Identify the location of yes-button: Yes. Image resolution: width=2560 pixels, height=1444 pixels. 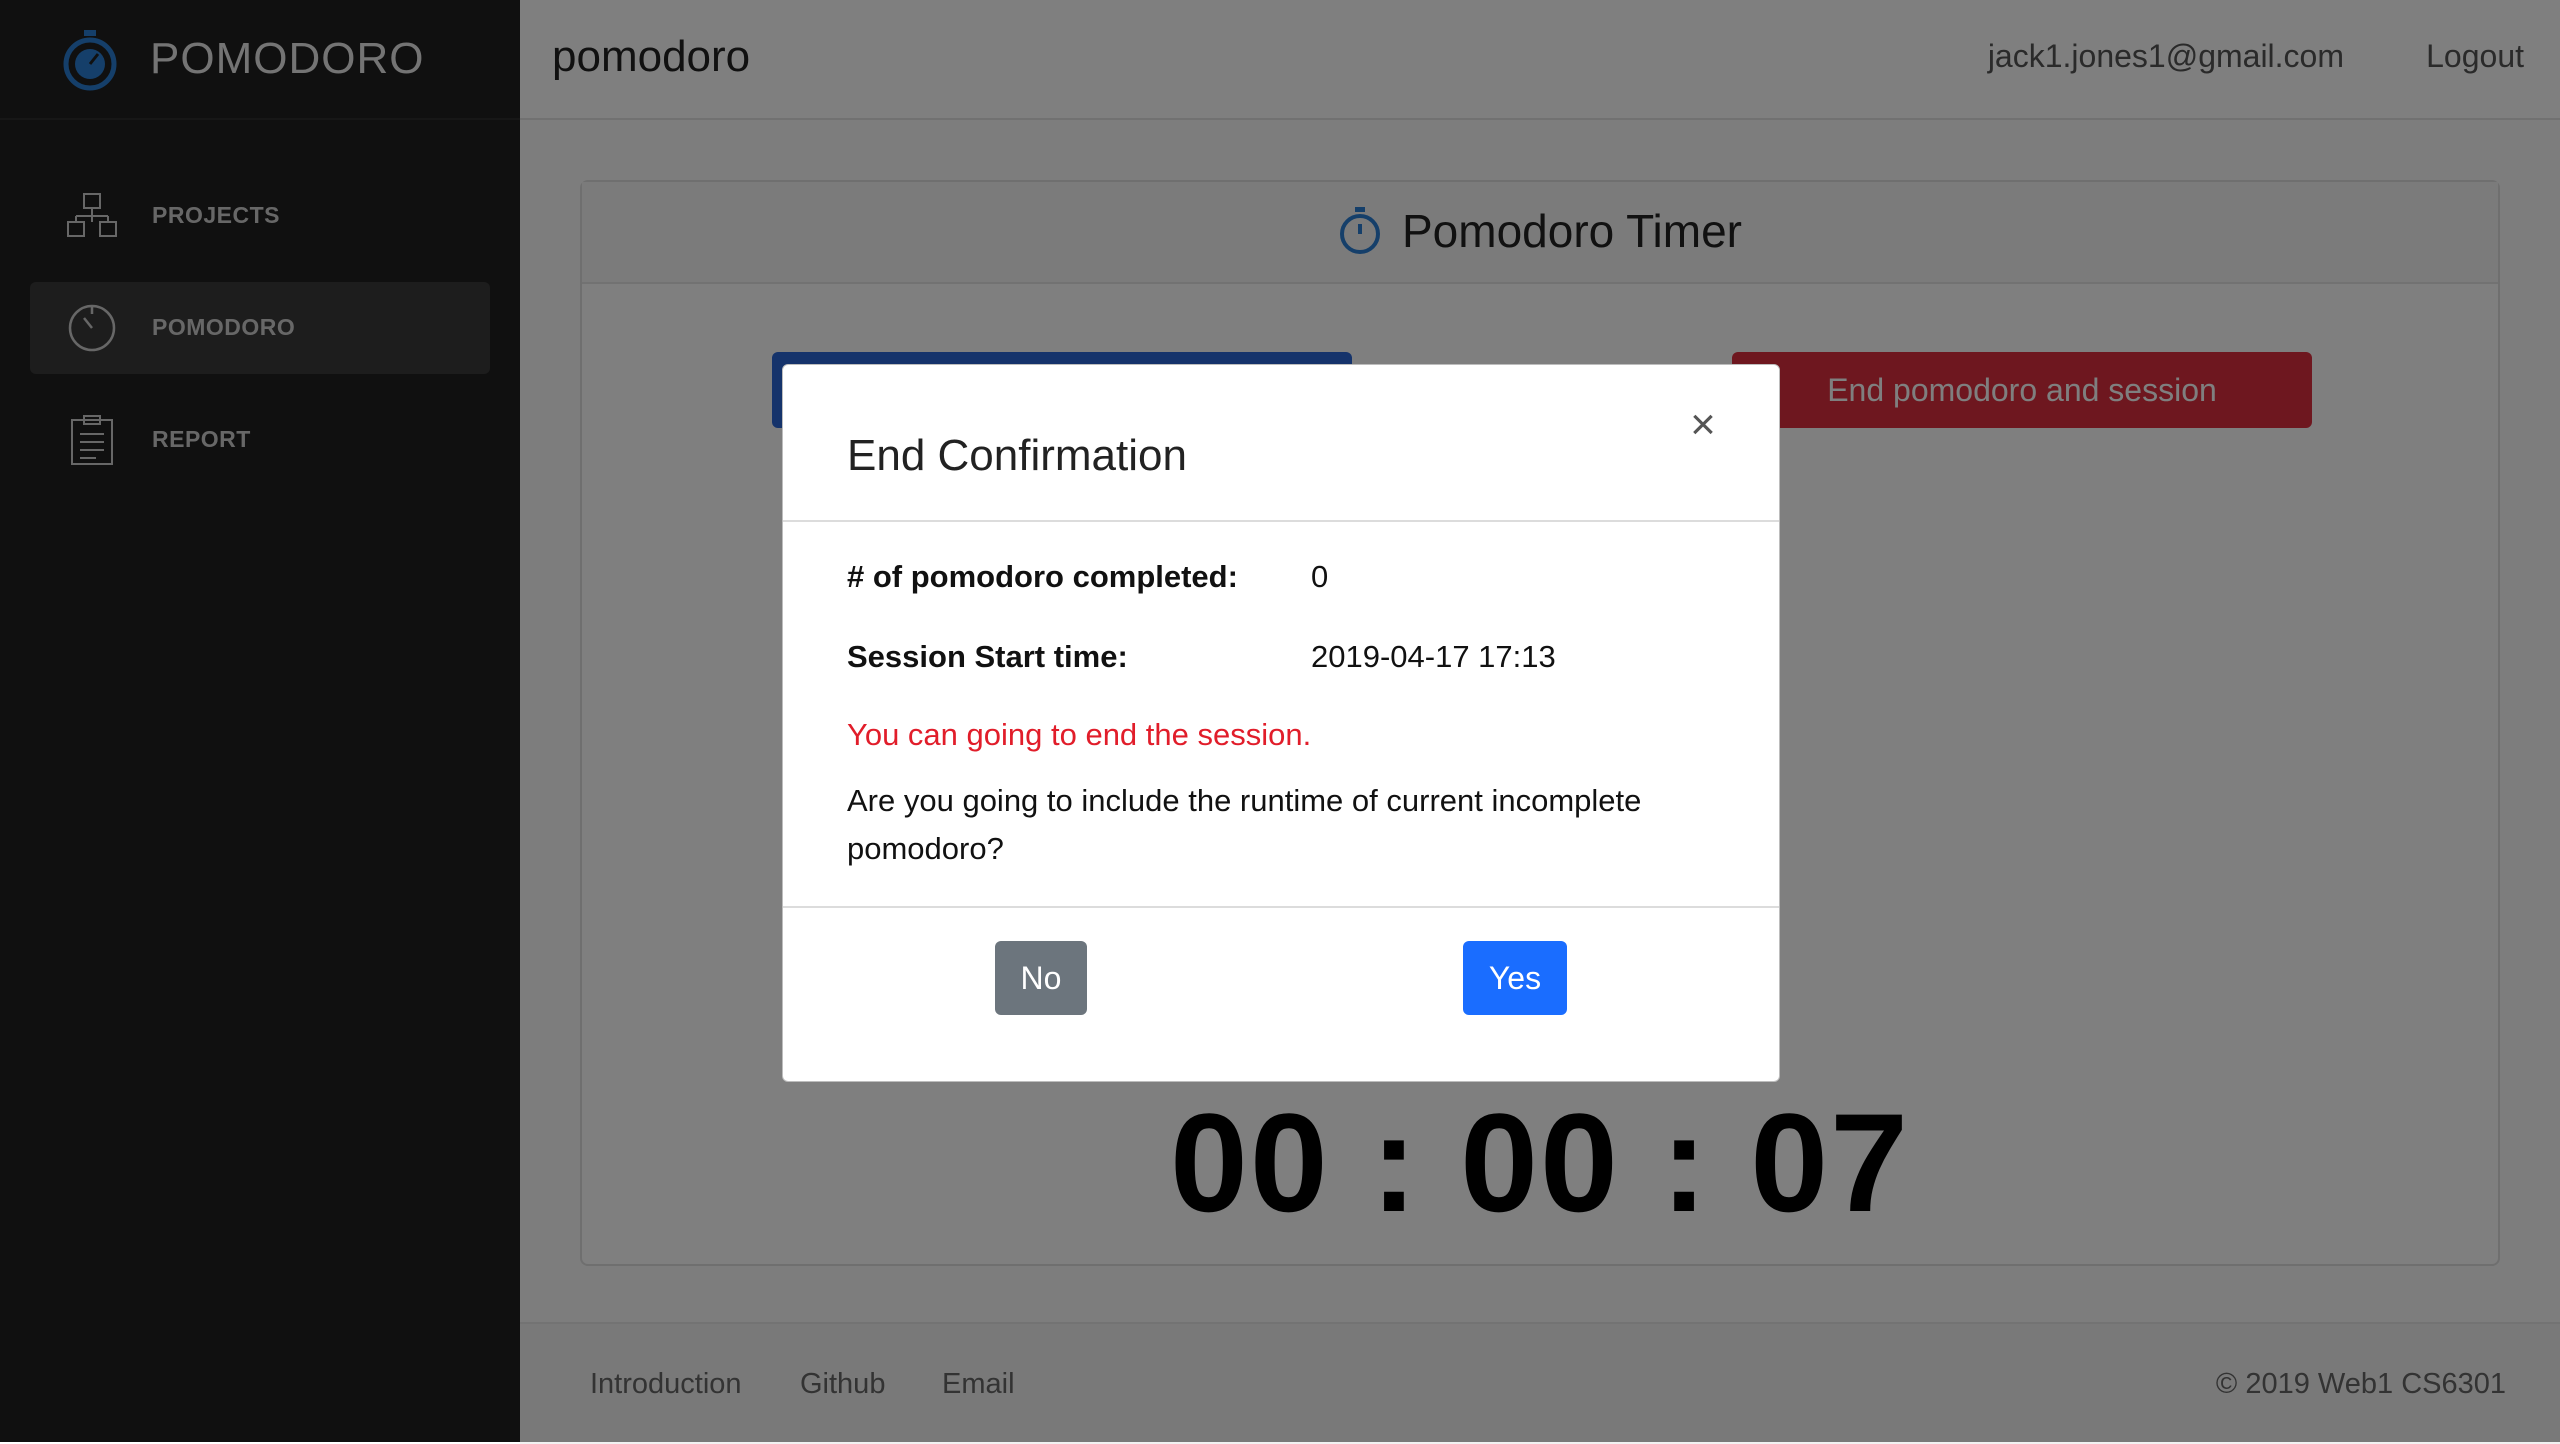
(1515, 978).